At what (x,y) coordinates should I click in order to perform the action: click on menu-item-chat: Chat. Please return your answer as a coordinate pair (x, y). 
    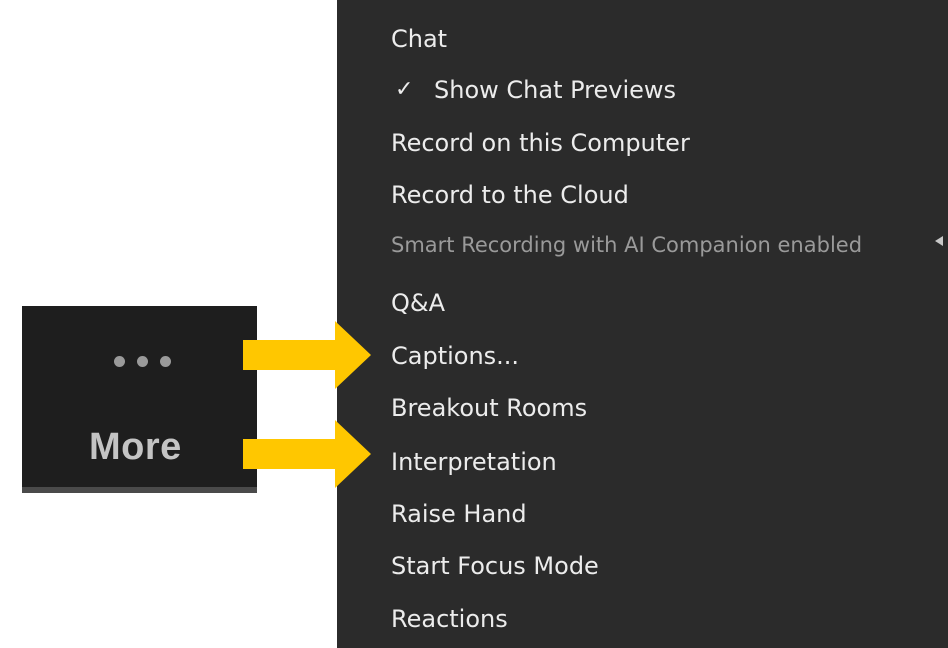
    Looking at the image, I should click on (419, 39).